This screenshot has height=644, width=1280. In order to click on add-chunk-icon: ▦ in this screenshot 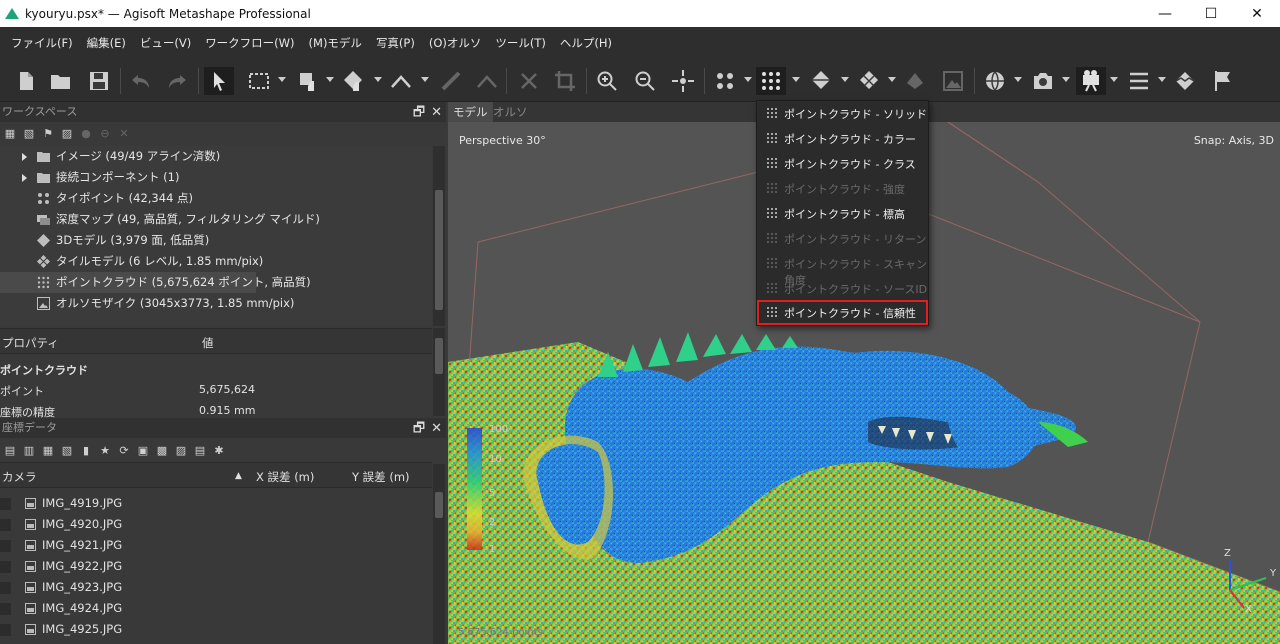, I will do `click(10, 133)`.